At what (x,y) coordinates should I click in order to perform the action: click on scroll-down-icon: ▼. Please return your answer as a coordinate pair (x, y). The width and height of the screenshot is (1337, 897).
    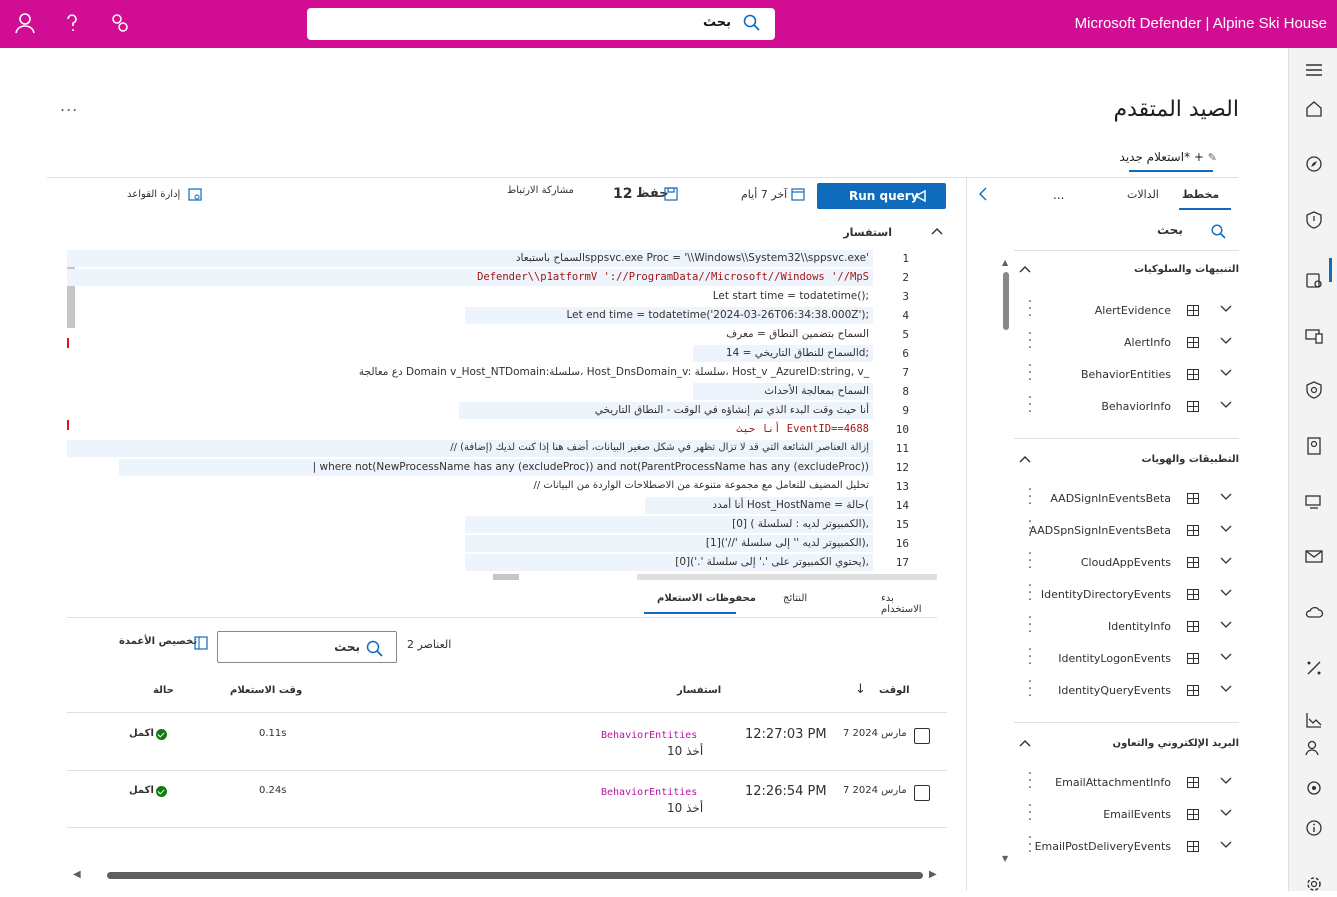
    Looking at the image, I should click on (1005, 858).